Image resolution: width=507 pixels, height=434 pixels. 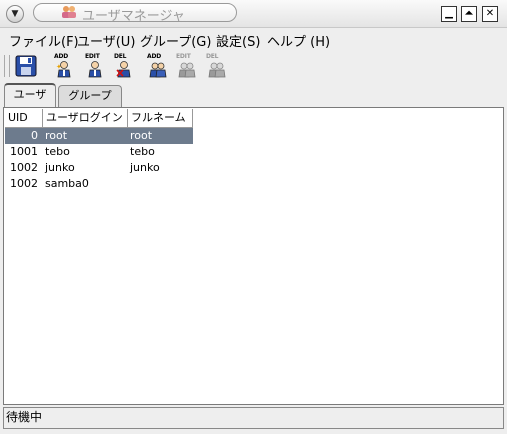 I want to click on status-bar: 待機中, so click(x=253, y=418).